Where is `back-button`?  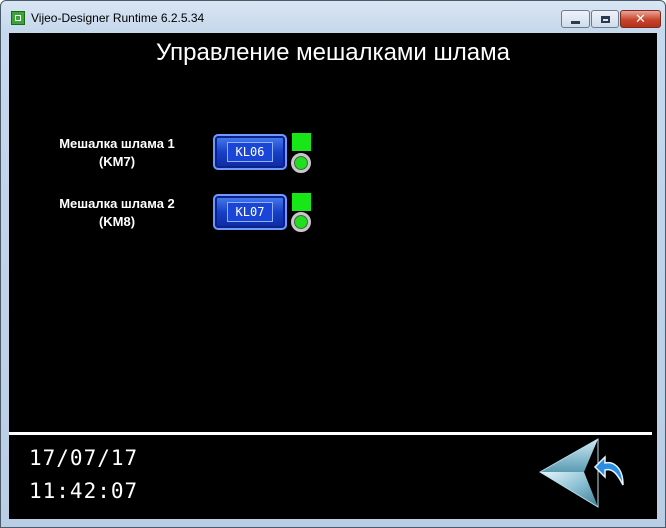
back-button is located at coordinates (583, 473).